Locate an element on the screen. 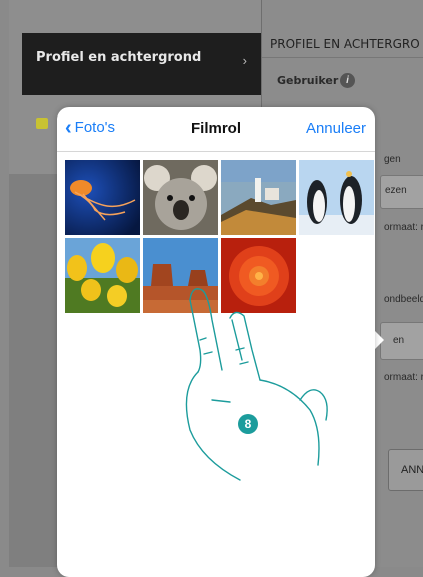 The height and width of the screenshot is (577, 423). select-button-label: en is located at coordinates (399, 340).